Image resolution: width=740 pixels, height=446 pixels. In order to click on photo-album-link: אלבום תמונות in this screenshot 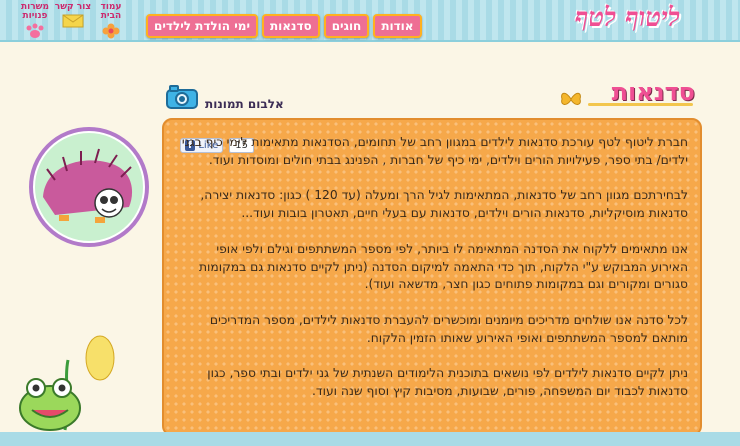, I will do `click(224, 97)`.